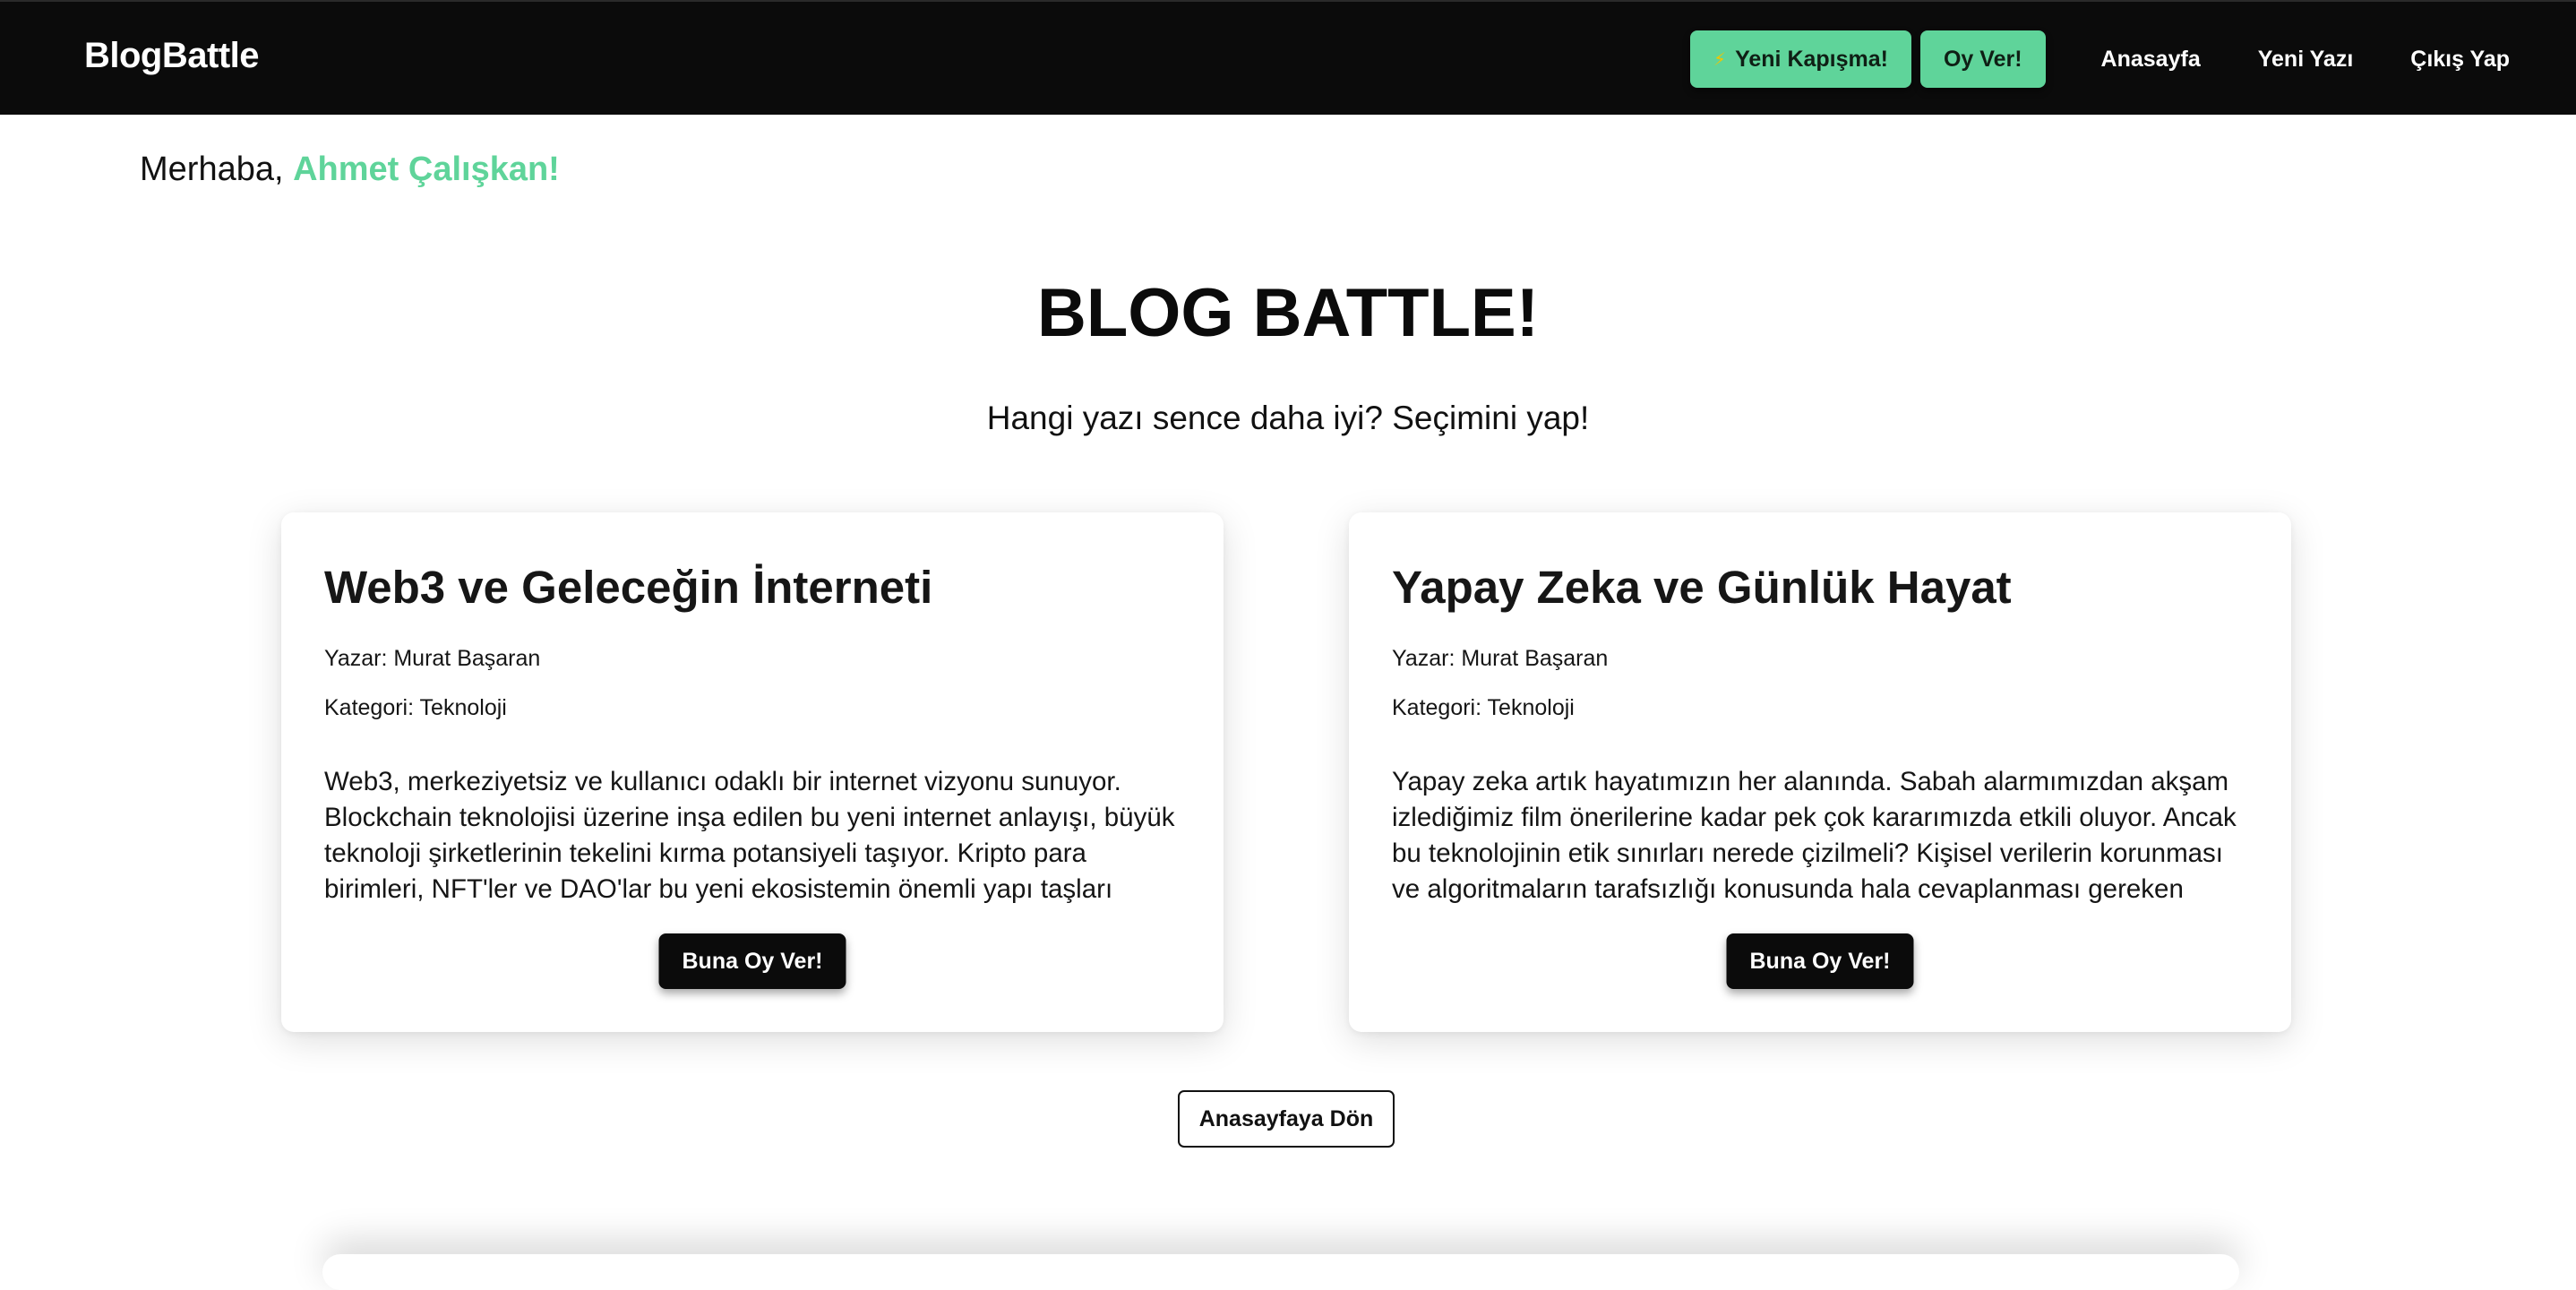 This screenshot has width=2576, height=1290. What do you see at coordinates (1702, 588) in the screenshot?
I see `post-title: Yapay Zeka ve Günlük Hayat` at bounding box center [1702, 588].